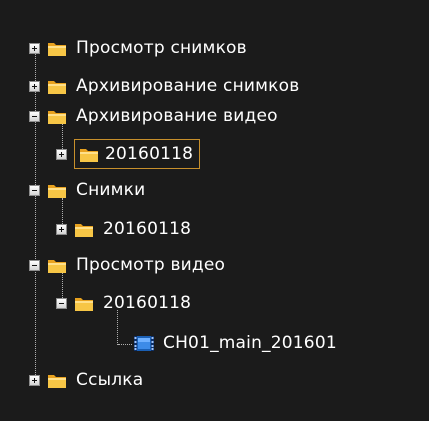 The height and width of the screenshot is (421, 429). What do you see at coordinates (125, 344) in the screenshot?
I see `tree-connector` at bounding box center [125, 344].